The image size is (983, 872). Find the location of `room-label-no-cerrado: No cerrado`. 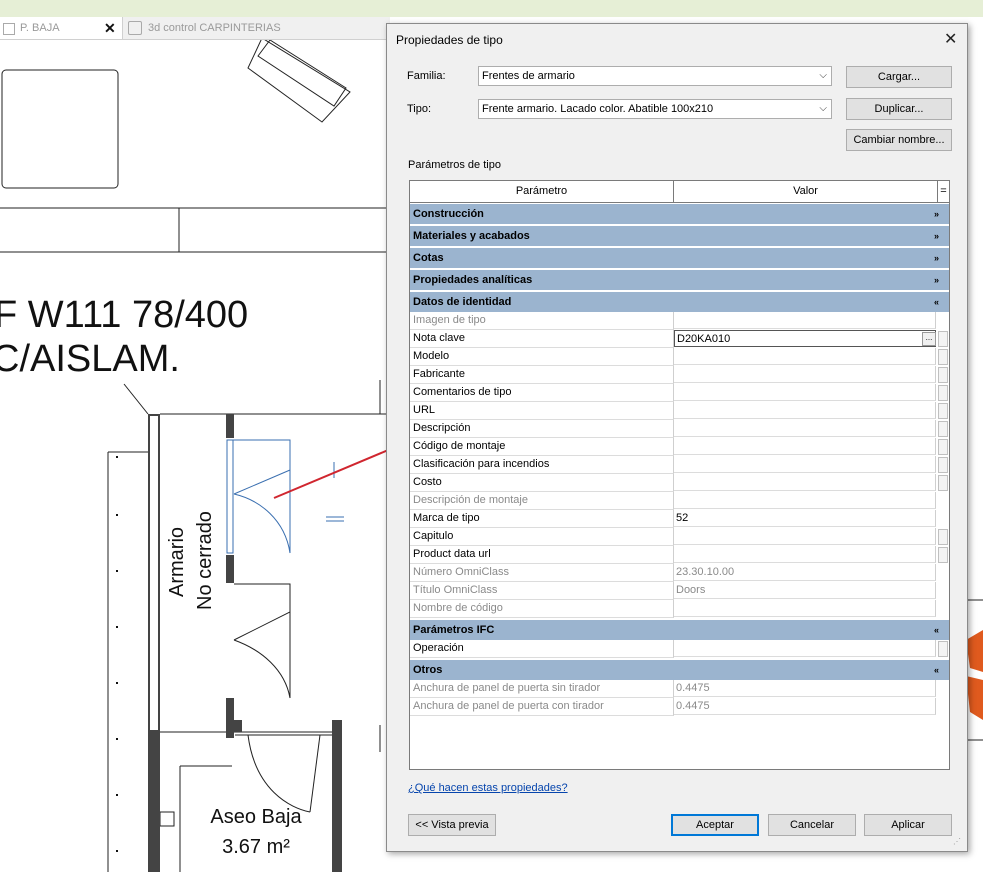

room-label-no-cerrado: No cerrado is located at coordinates (205, 560).